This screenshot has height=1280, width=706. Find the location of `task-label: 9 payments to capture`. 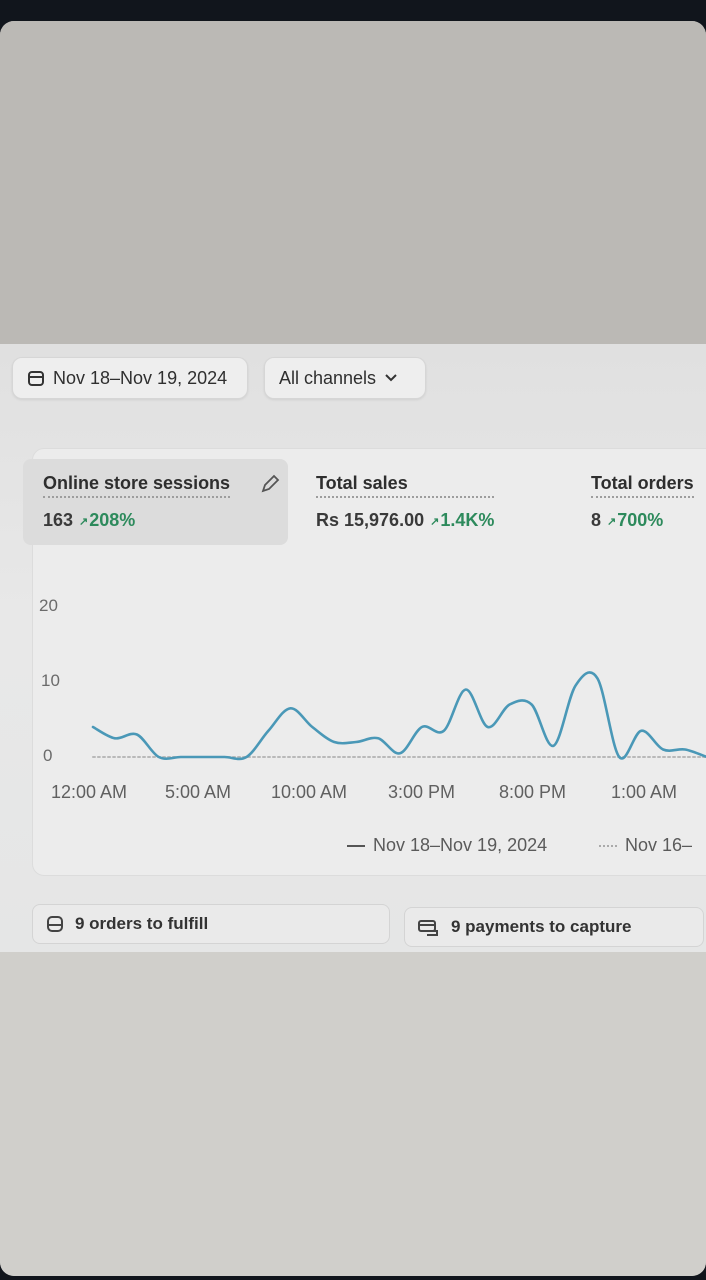

task-label: 9 payments to capture is located at coordinates (541, 926).